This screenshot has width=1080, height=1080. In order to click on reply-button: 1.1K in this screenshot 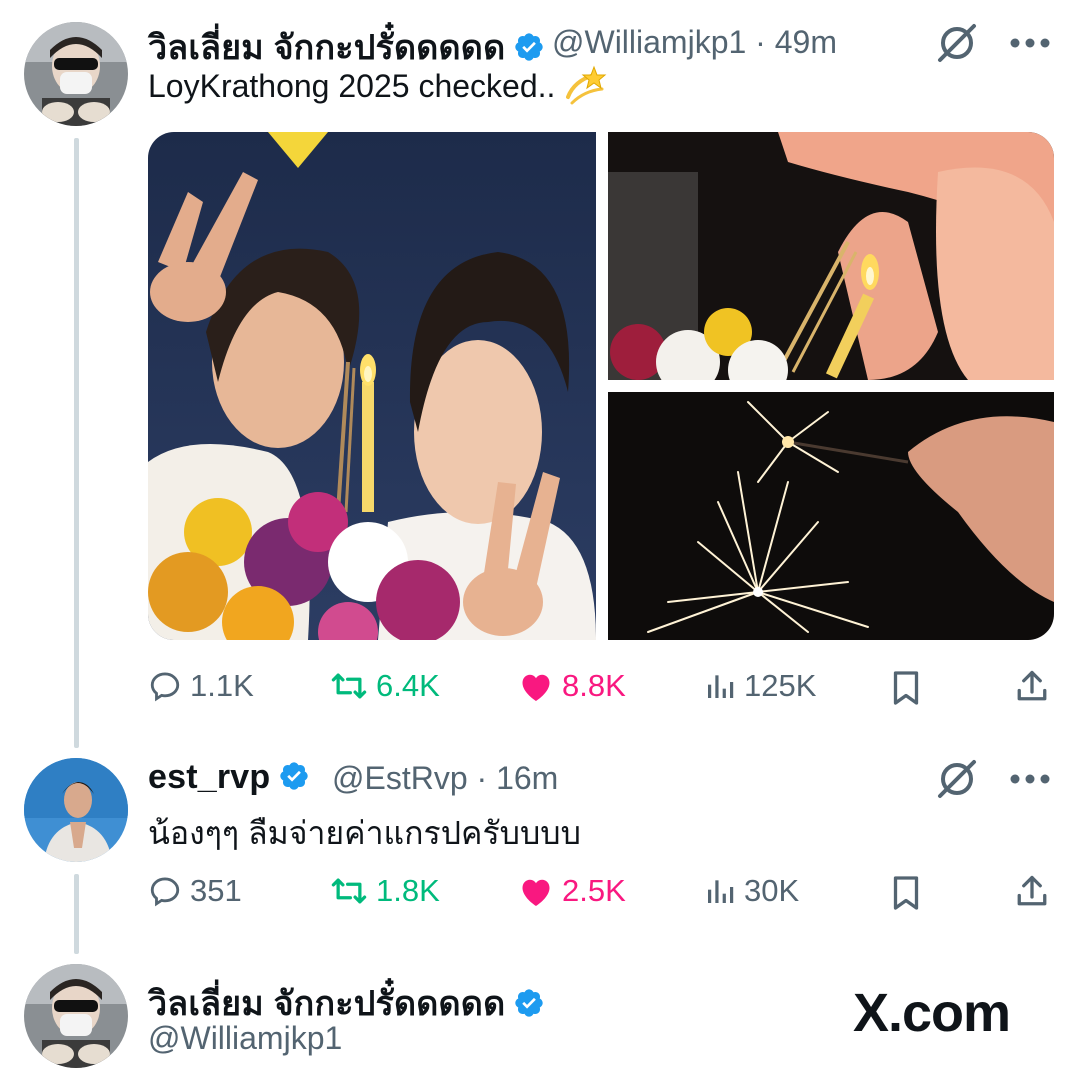, I will do `click(201, 686)`.